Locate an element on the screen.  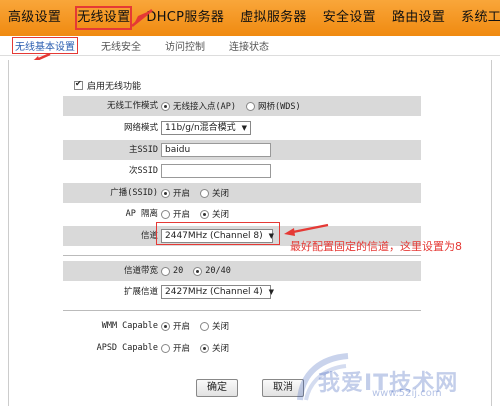
ap-isolation-row: AP 隔离 开启 关闭 is located at coordinates (242, 214).